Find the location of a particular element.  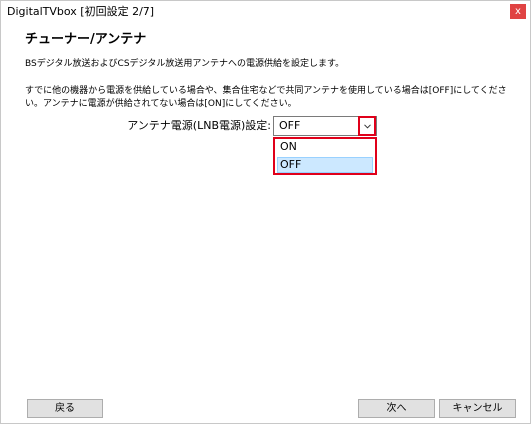

description-text: BSデジタル放送およびCSデジタル放送用アンテナへの電源供給を設定します。 is located at coordinates (185, 64).